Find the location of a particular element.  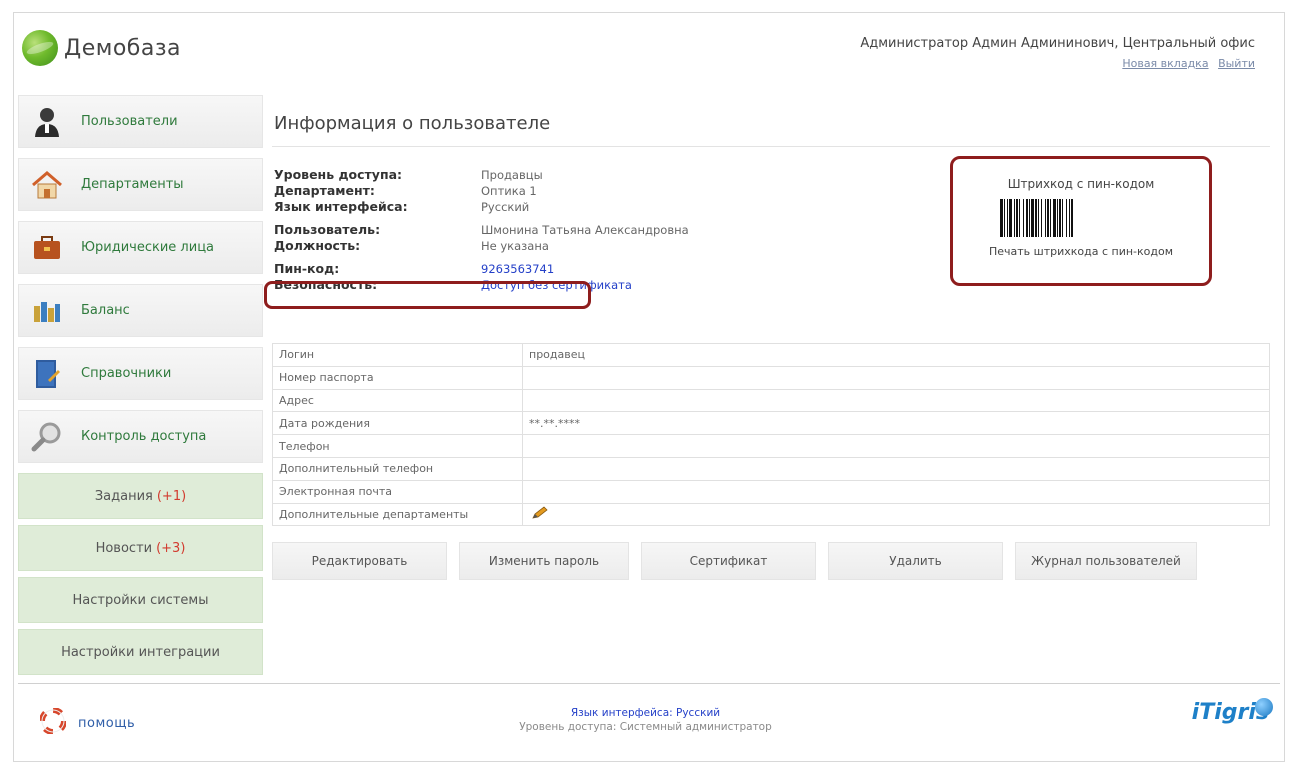

position-value: Не указана is located at coordinates (515, 246).